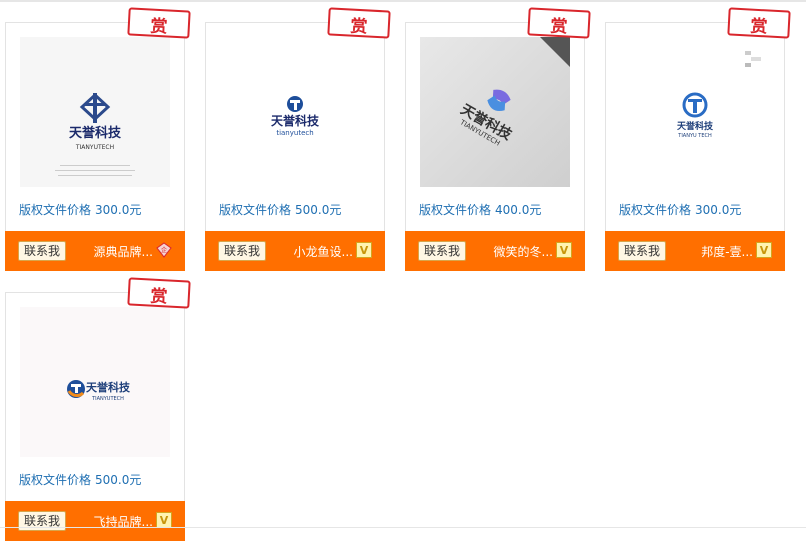 The height and width of the screenshot is (541, 806). I want to click on card-action-bar: 联系我 源典品牌... 企, so click(95, 251).